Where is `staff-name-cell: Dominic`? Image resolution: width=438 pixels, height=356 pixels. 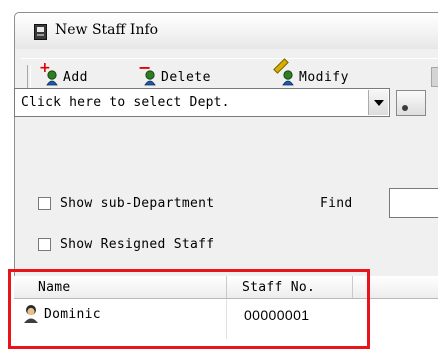 staff-name-cell: Dominic is located at coordinates (72, 314).